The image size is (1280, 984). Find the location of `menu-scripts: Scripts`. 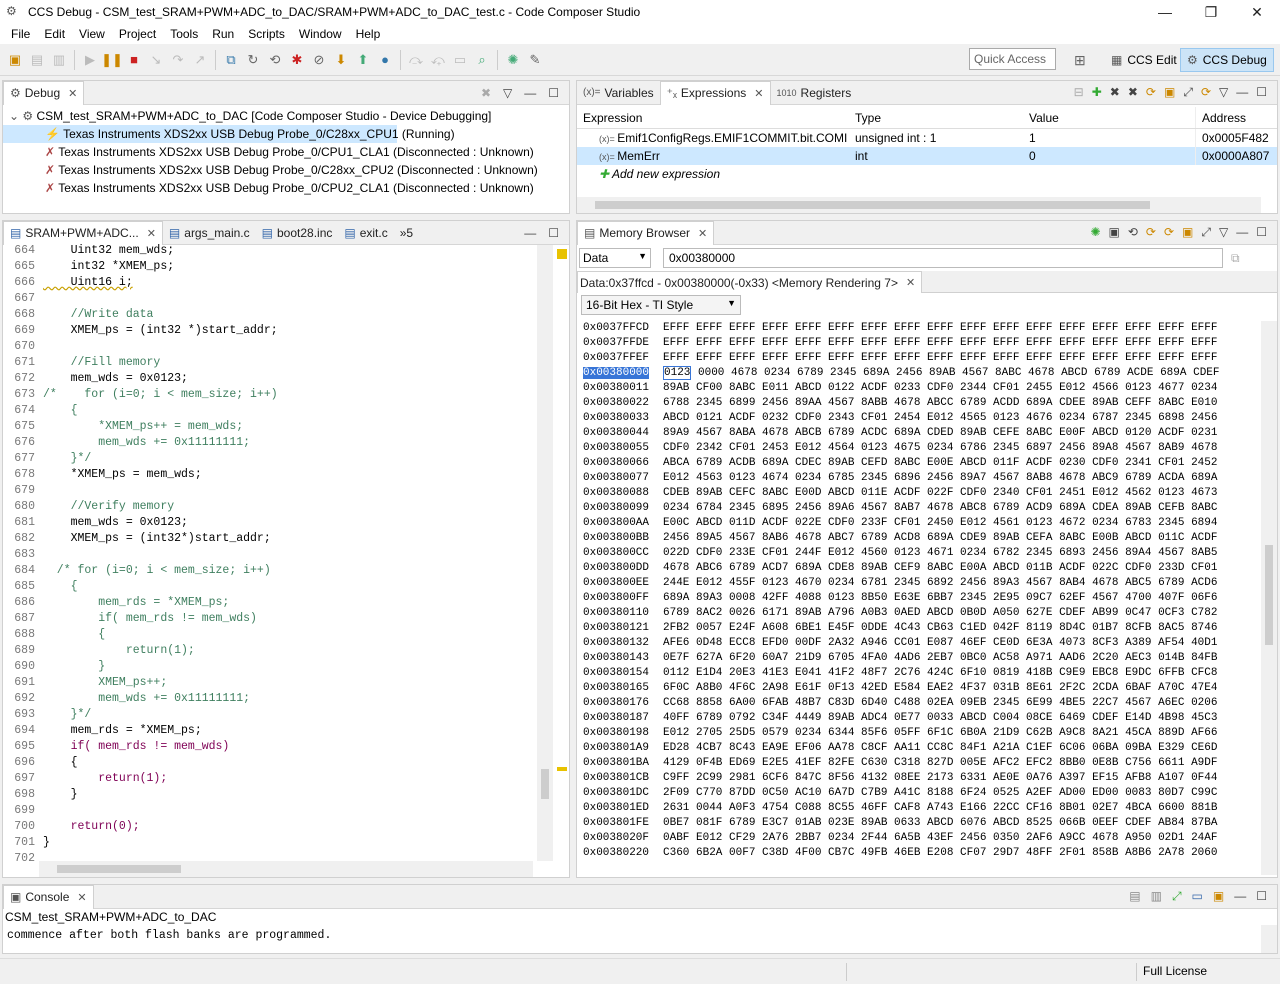

menu-scripts: Scripts is located at coordinates (266, 34).